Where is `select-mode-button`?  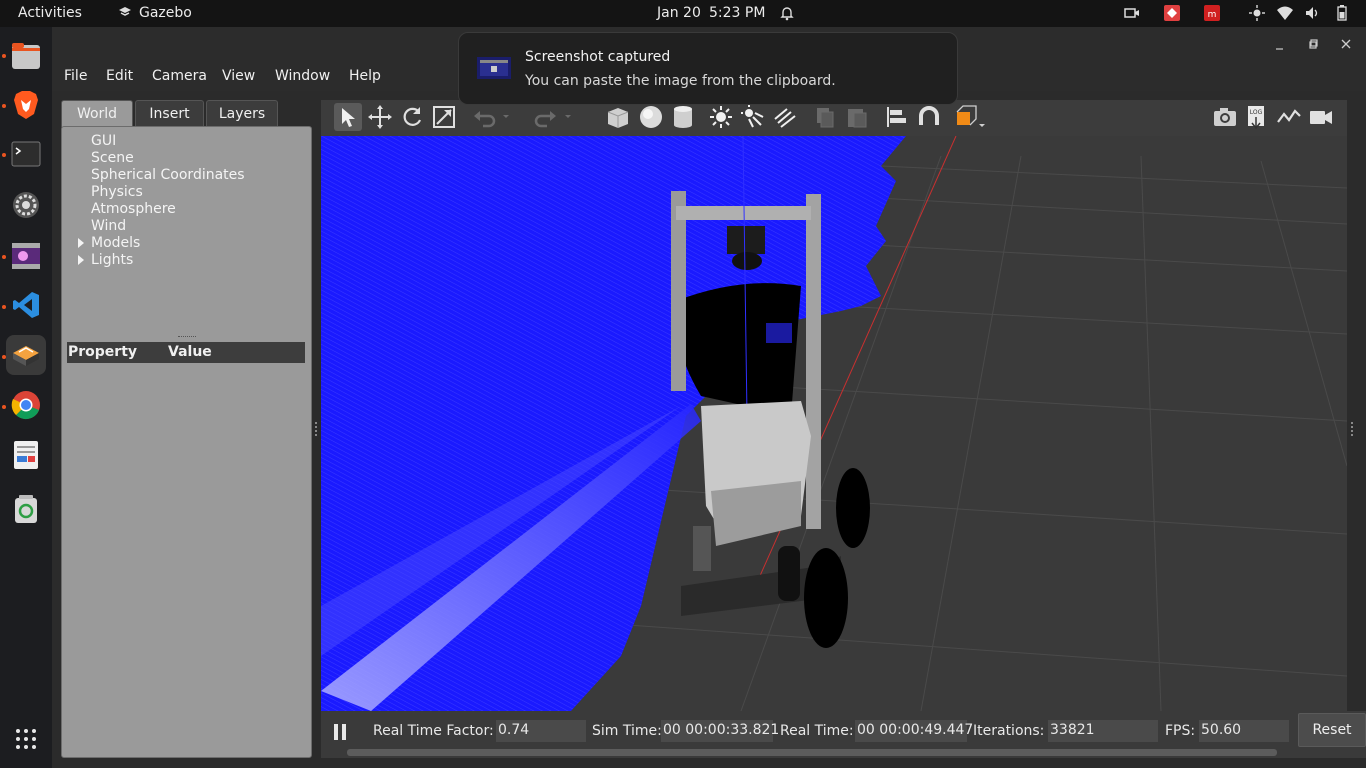 select-mode-button is located at coordinates (348, 117).